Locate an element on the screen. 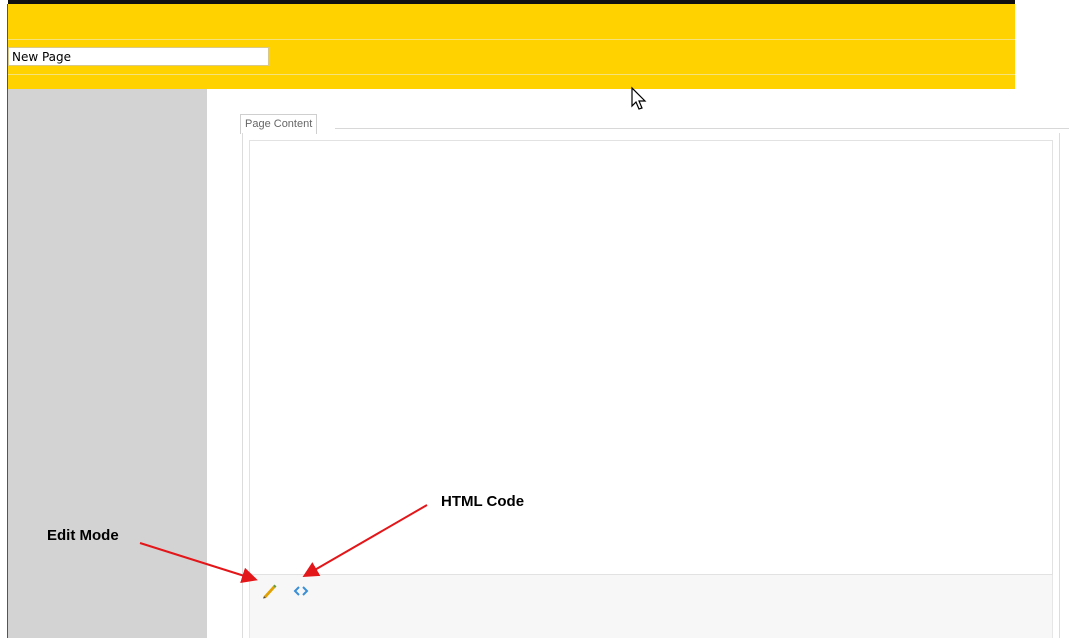 The width and height of the screenshot is (1069, 638). window-edge is located at coordinates (3, 319).